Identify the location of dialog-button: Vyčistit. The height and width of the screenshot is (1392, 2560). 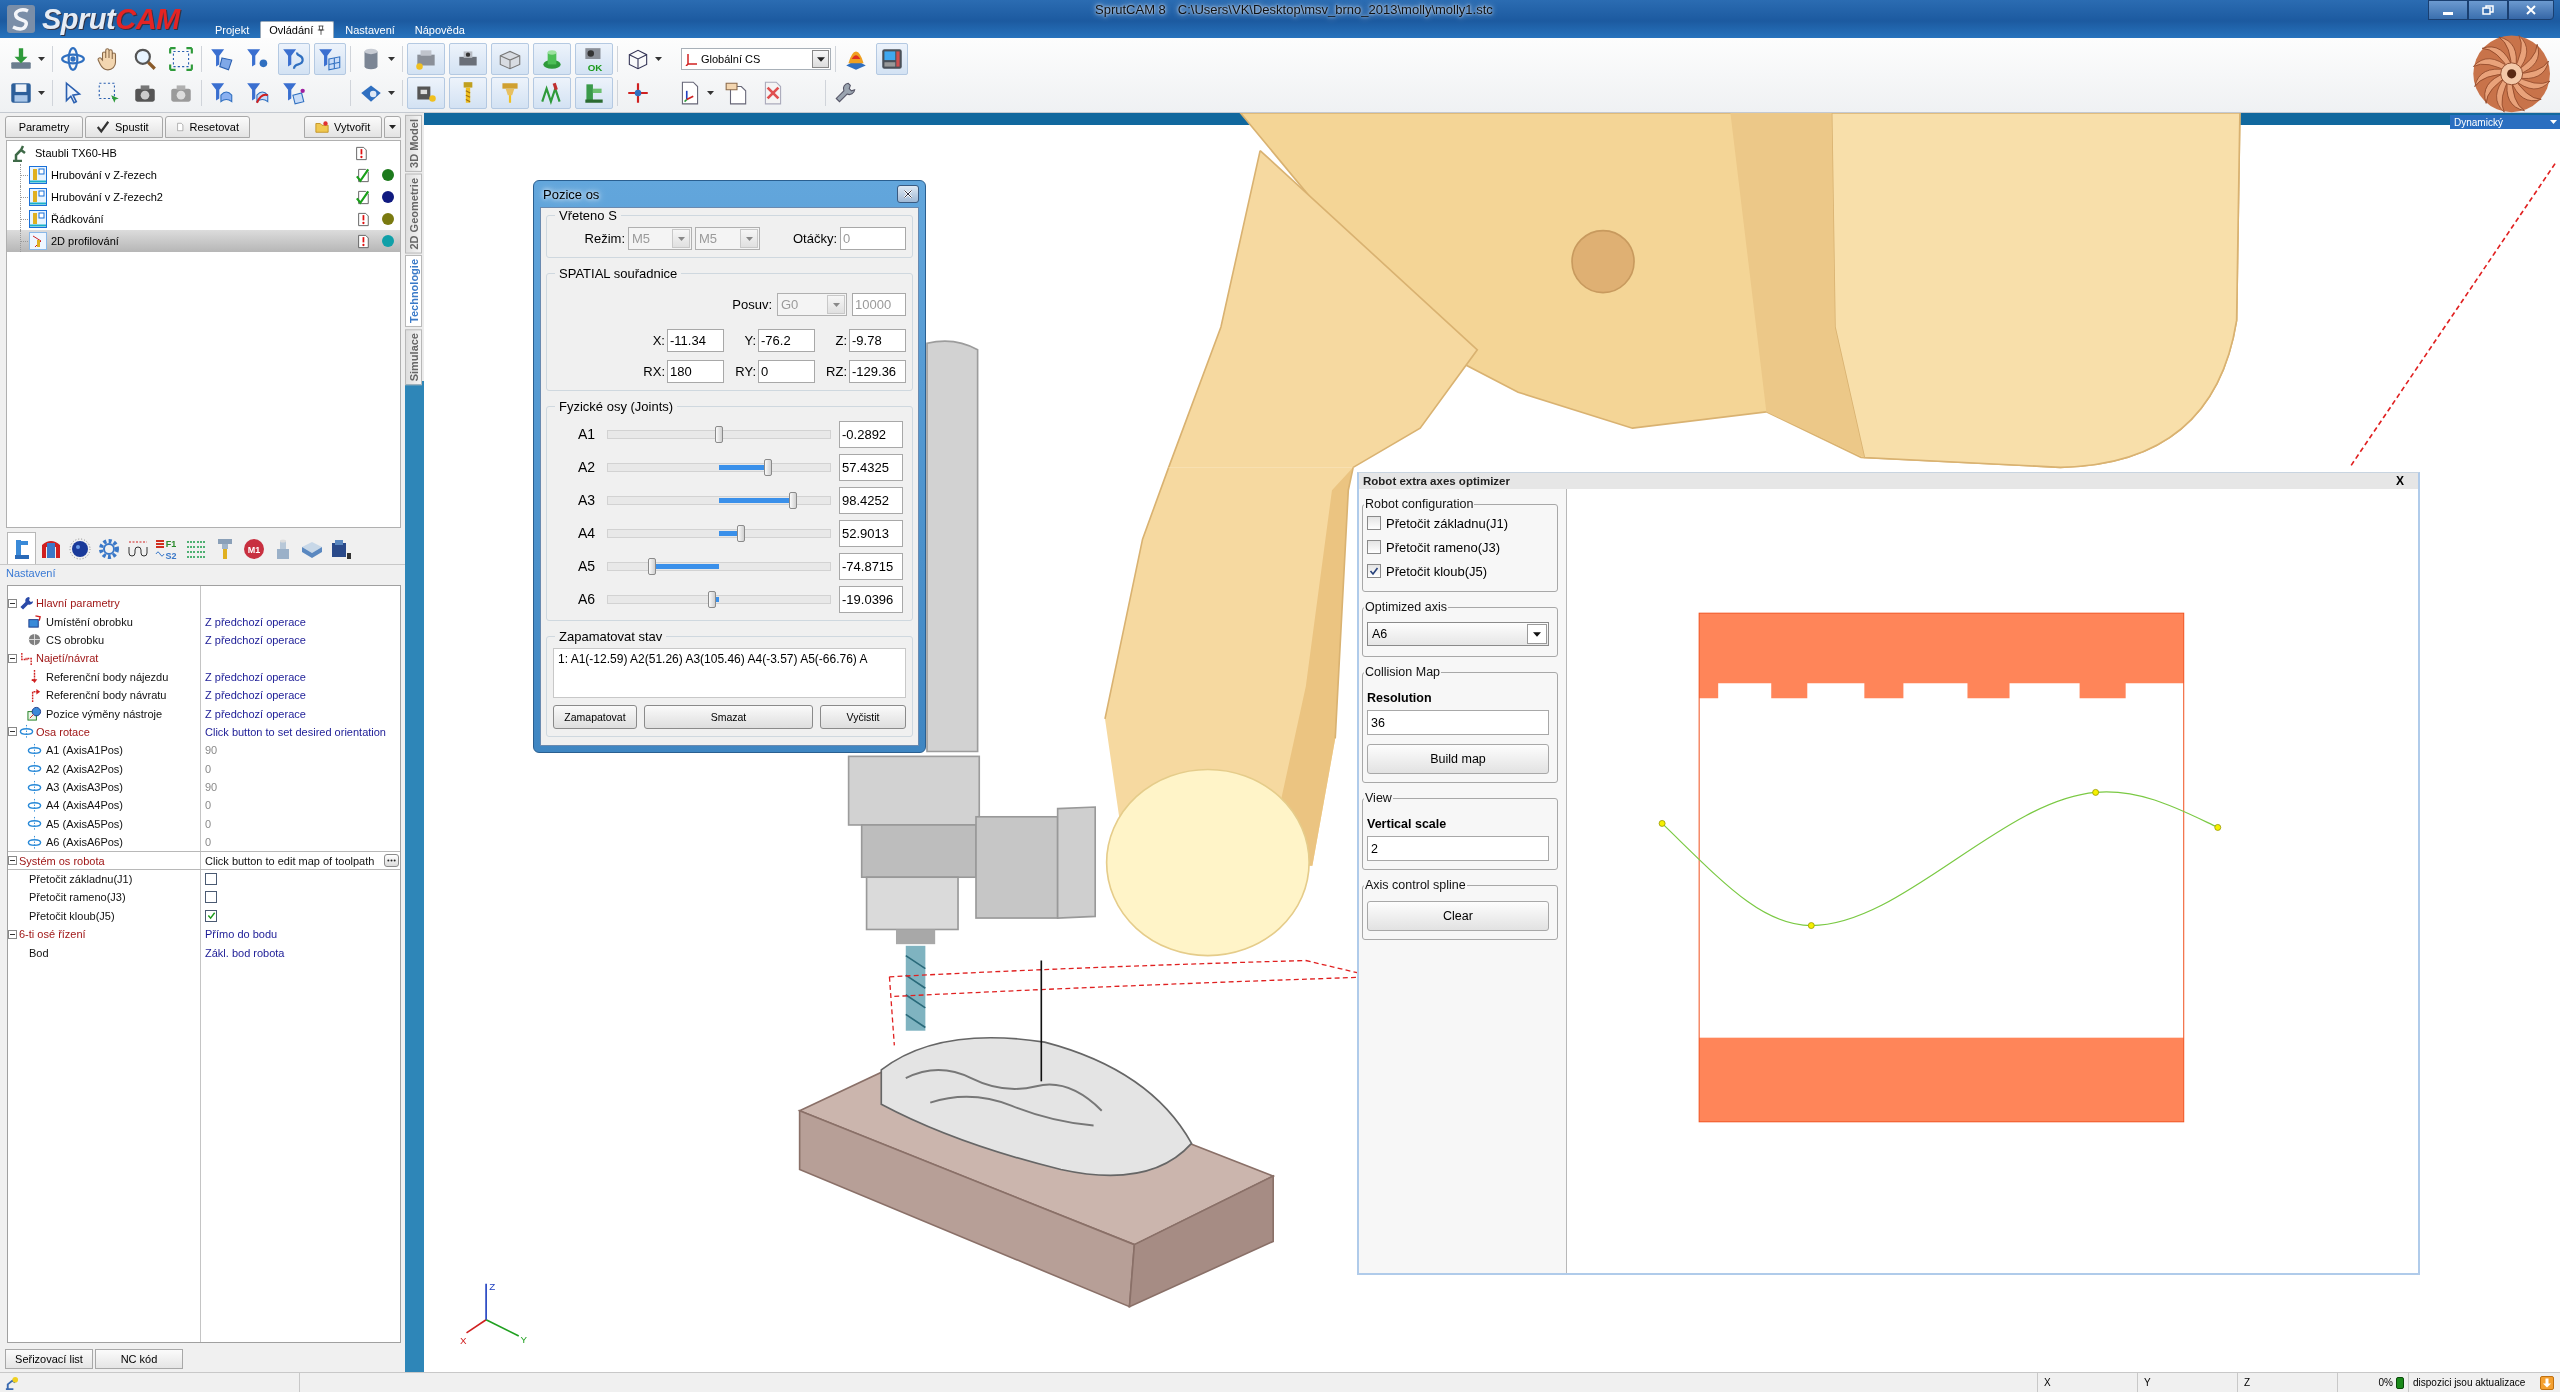
(863, 717).